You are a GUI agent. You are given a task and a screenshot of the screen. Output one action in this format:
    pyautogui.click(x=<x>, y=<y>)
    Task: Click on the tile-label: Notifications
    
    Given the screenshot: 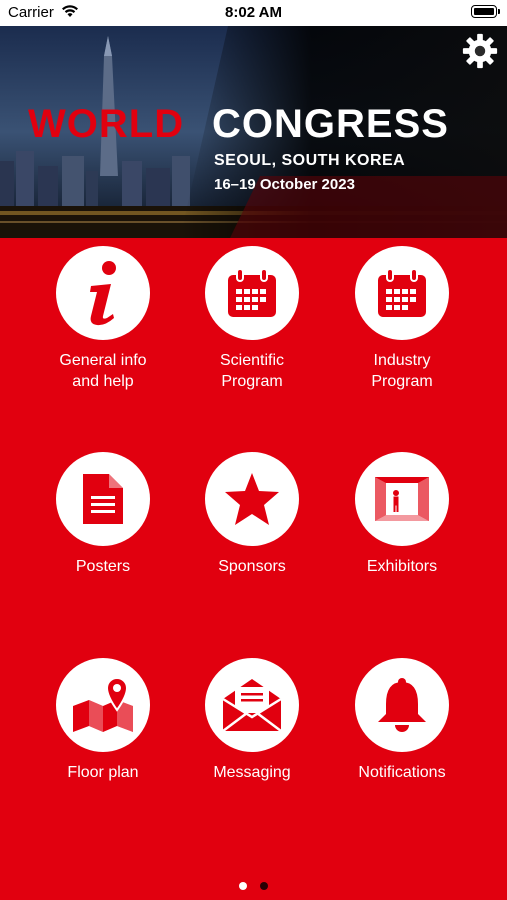 What is the action you would take?
    pyautogui.click(x=402, y=772)
    